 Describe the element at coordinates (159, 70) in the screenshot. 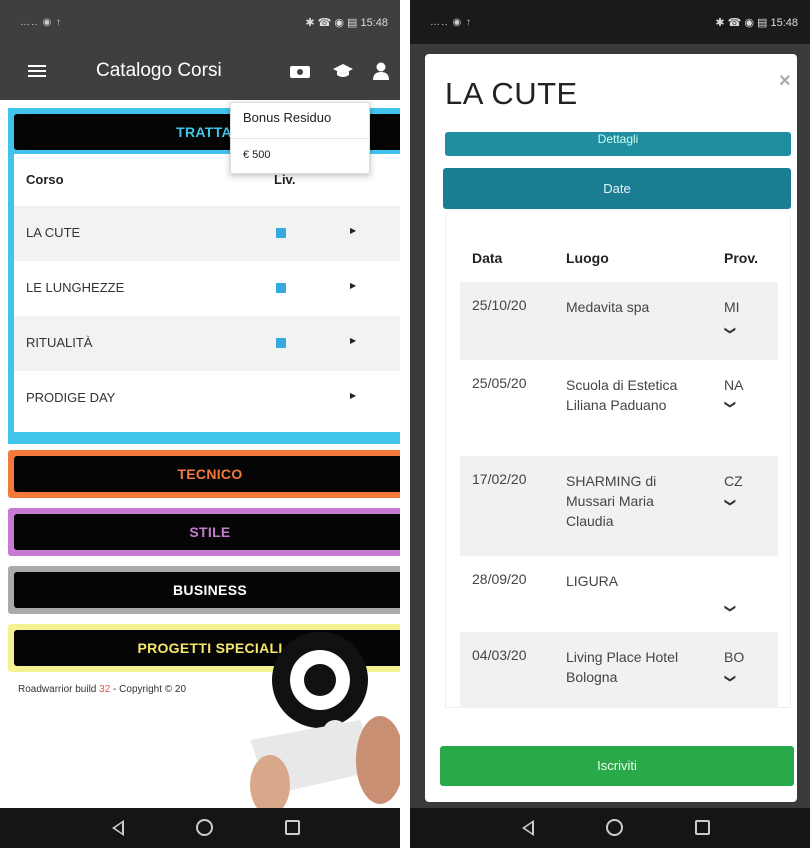

I see `page-title: Catalogo Corsi` at that location.